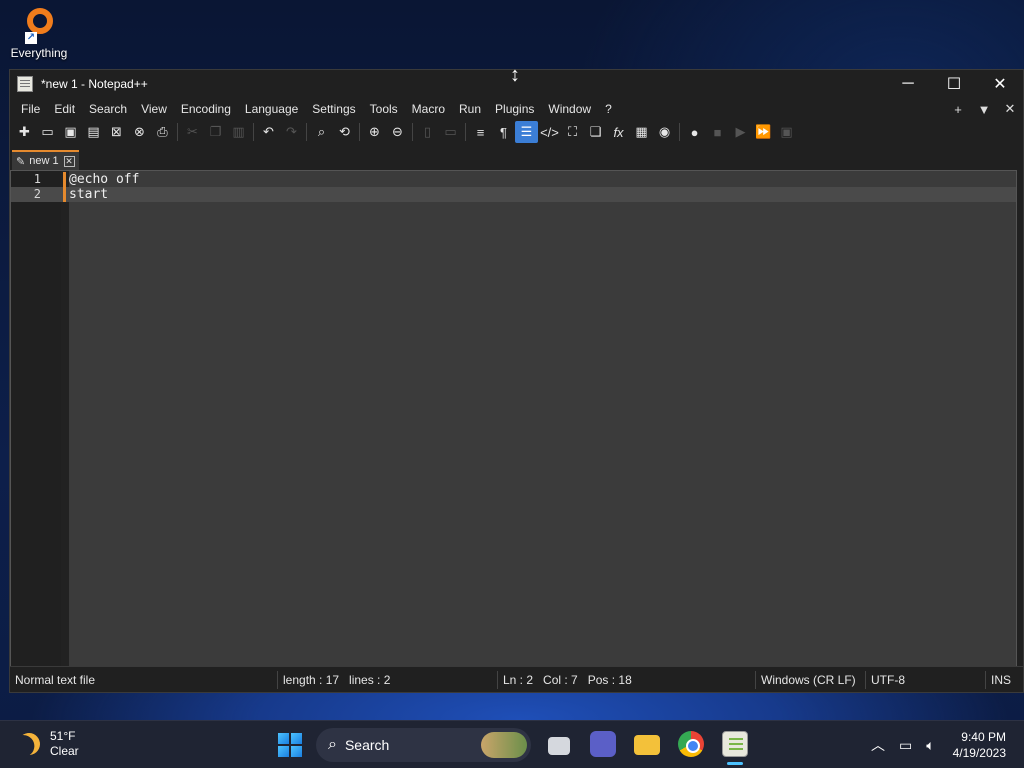 The image size is (1024, 768). I want to click on open-file-icon: ▭, so click(47, 132).